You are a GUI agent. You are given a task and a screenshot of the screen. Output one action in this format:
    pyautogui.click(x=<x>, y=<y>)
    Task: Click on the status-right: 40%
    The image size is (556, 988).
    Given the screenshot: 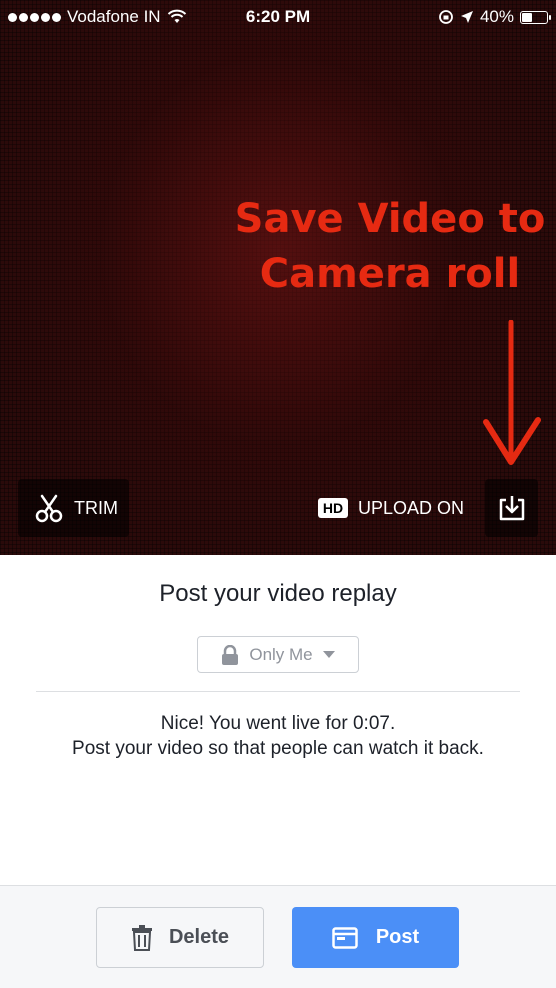 What is the action you would take?
    pyautogui.click(x=494, y=17)
    